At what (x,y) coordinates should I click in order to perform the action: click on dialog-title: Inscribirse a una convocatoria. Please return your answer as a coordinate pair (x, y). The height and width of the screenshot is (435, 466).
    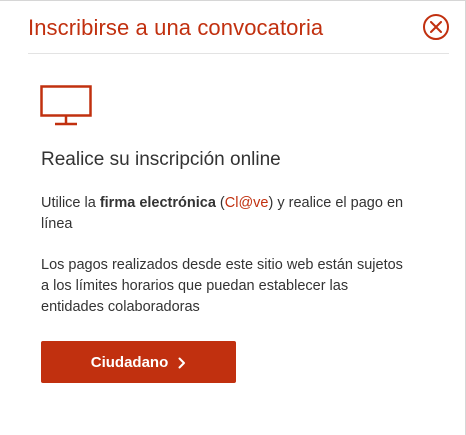
    Looking at the image, I should click on (176, 27).